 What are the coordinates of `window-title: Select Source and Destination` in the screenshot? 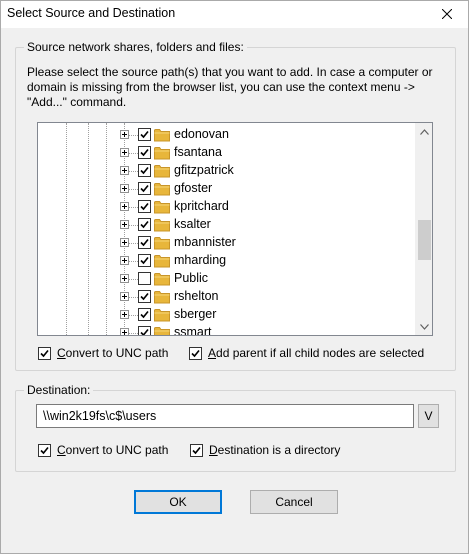 It's located at (91, 13).